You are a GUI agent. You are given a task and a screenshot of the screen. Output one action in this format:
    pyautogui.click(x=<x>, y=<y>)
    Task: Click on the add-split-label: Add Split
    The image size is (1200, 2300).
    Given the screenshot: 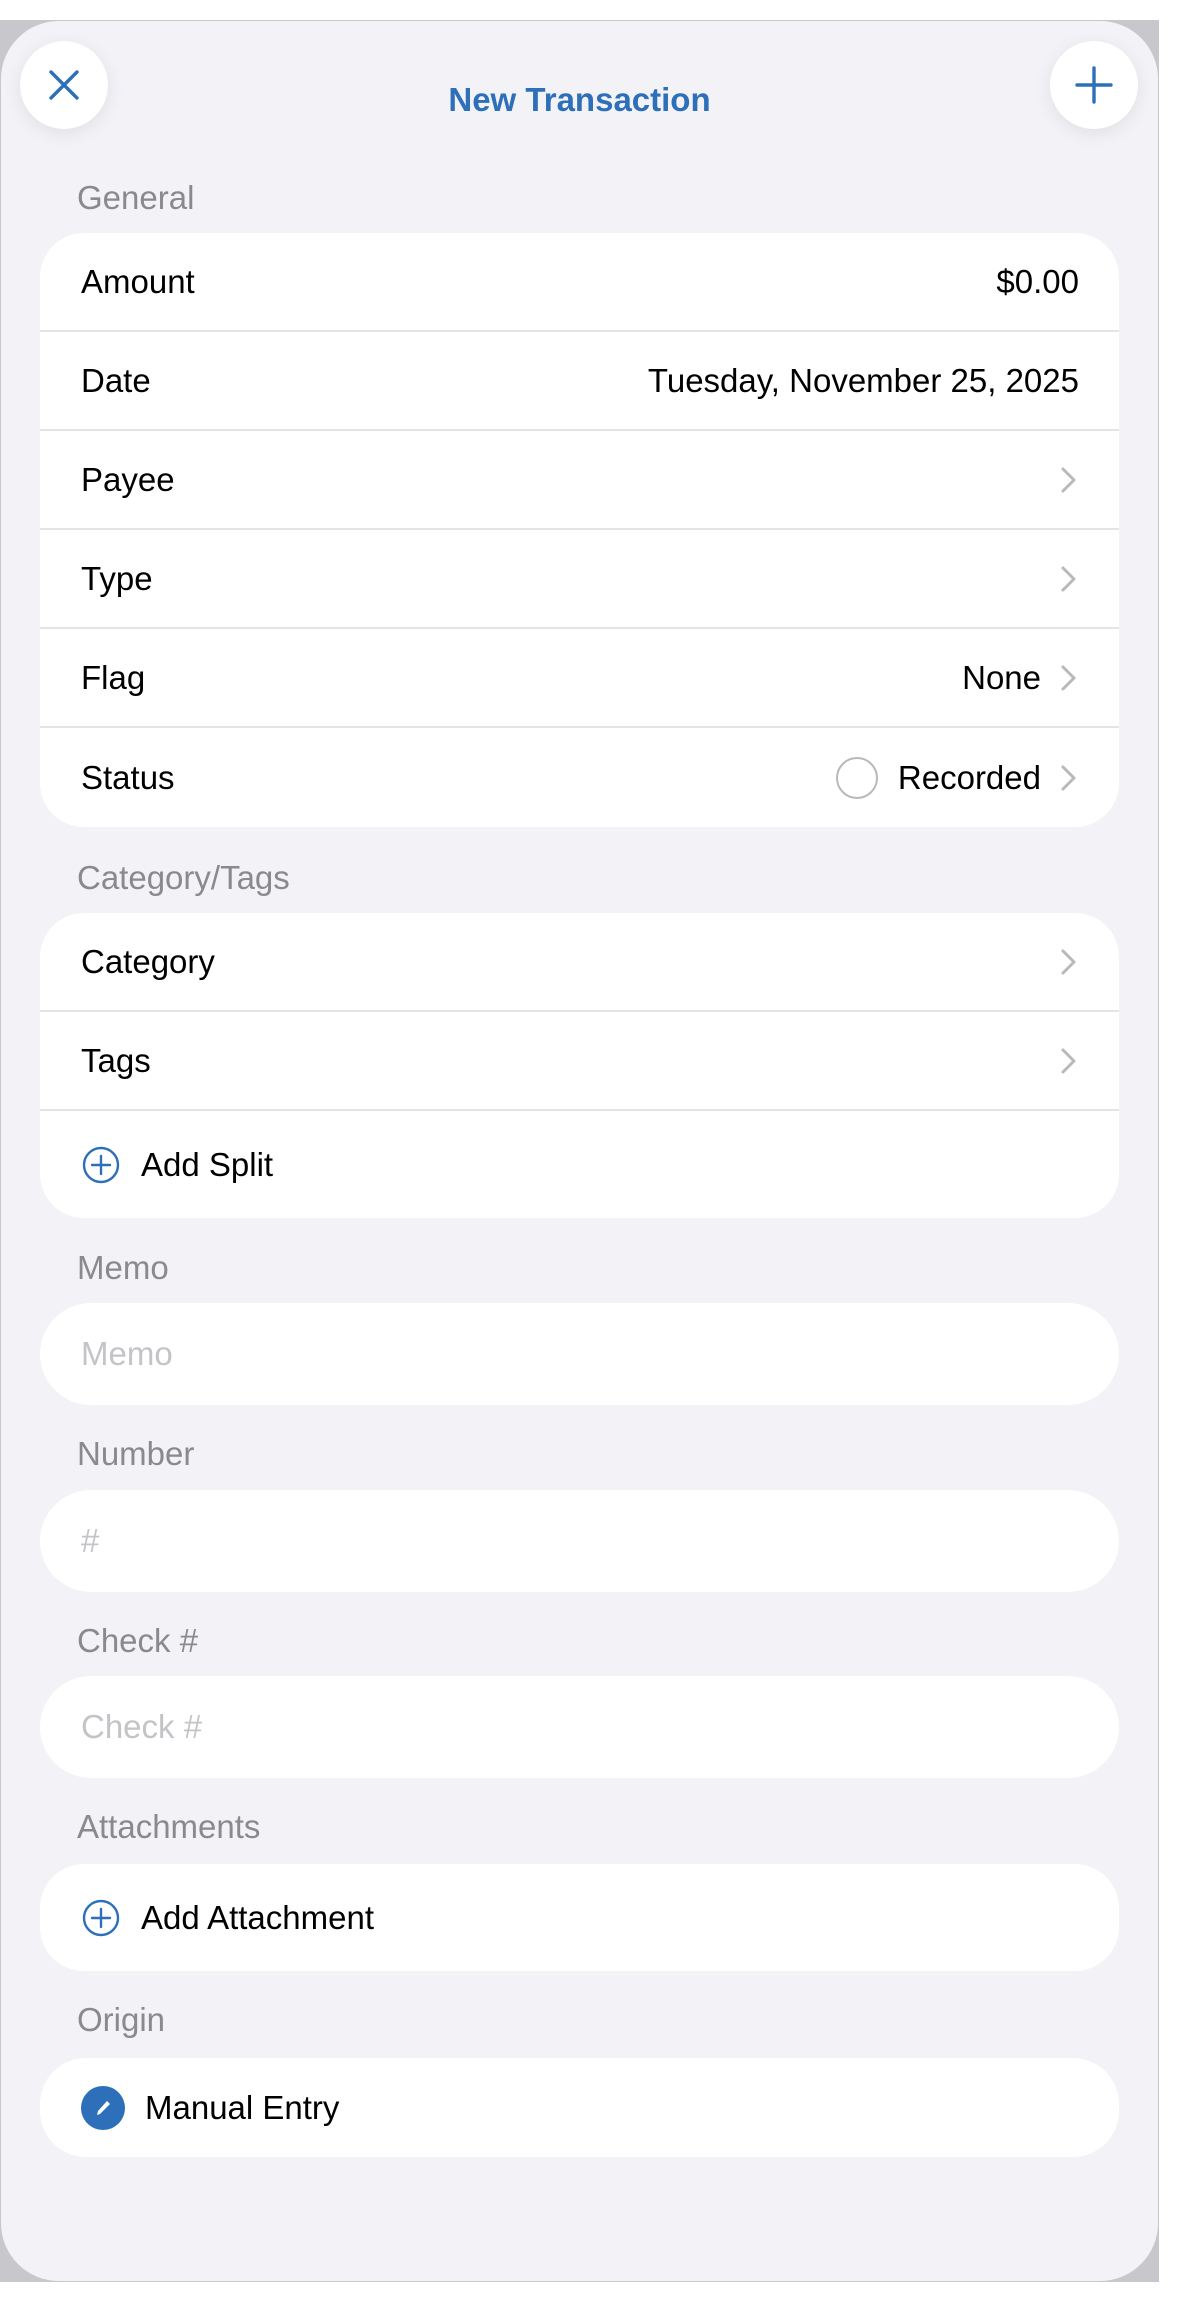 What is the action you would take?
    pyautogui.click(x=207, y=1164)
    